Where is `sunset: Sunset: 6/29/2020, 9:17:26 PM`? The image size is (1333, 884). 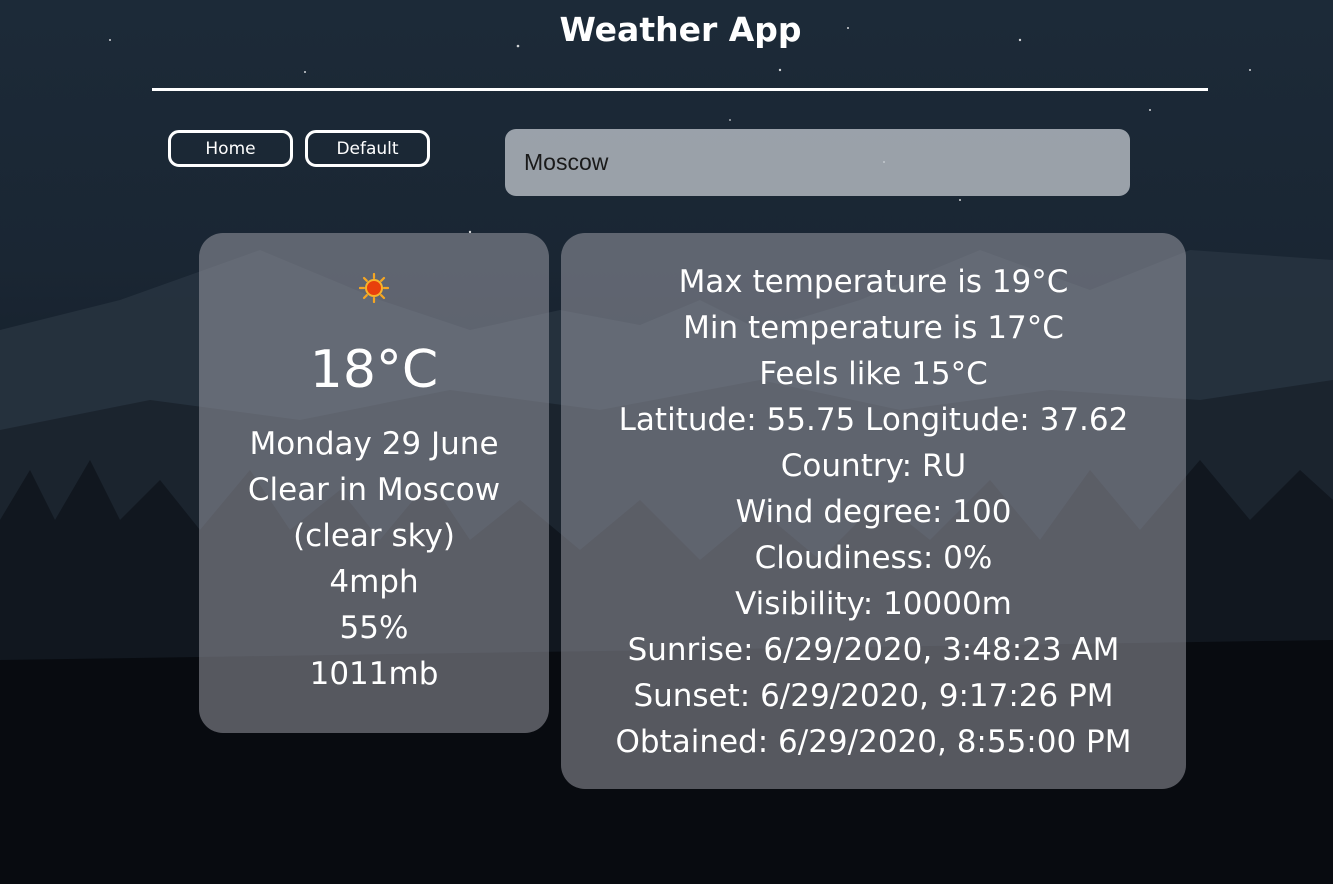 sunset: Sunset: 6/29/2020, 9:17:26 PM is located at coordinates (873, 696).